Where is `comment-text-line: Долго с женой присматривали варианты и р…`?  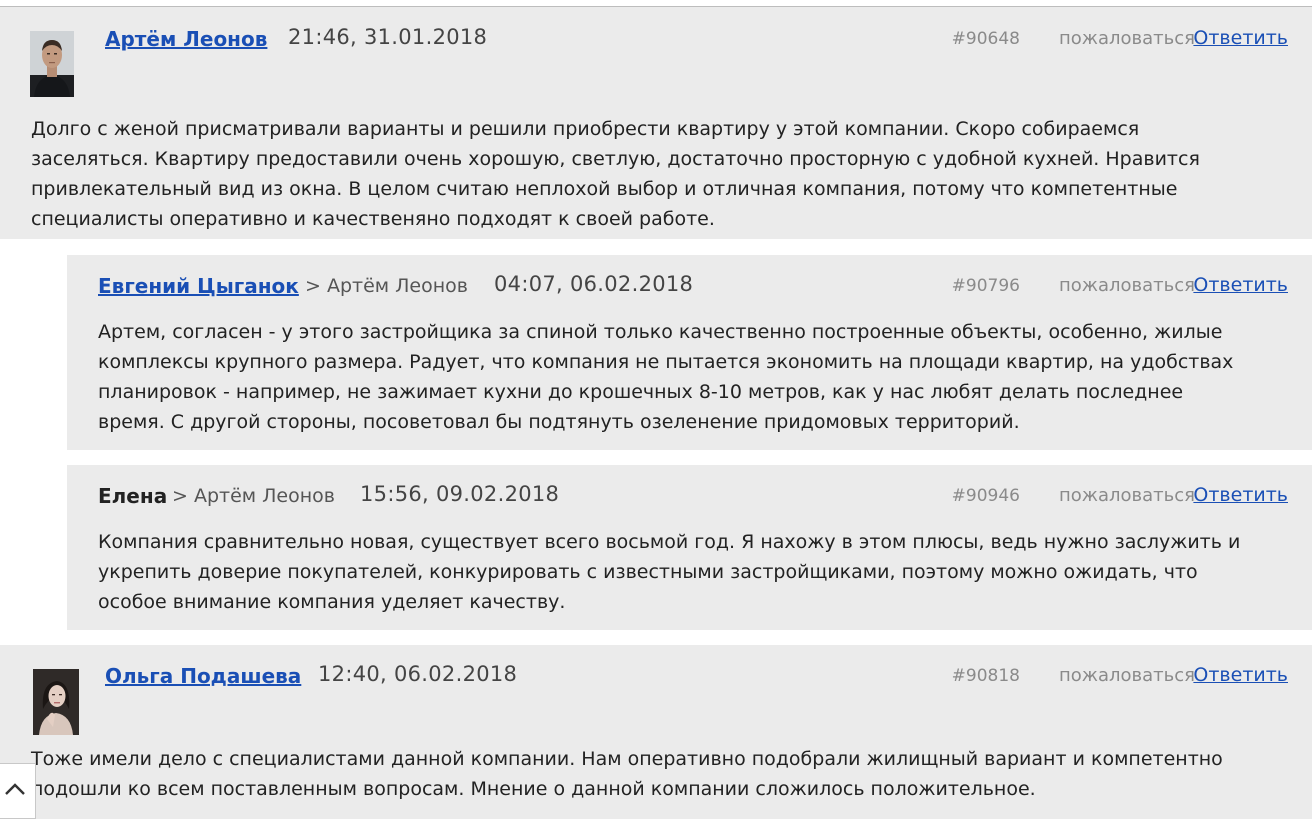 comment-text-line: Долго с женой присматривали варианты и р… is located at coordinates (585, 129).